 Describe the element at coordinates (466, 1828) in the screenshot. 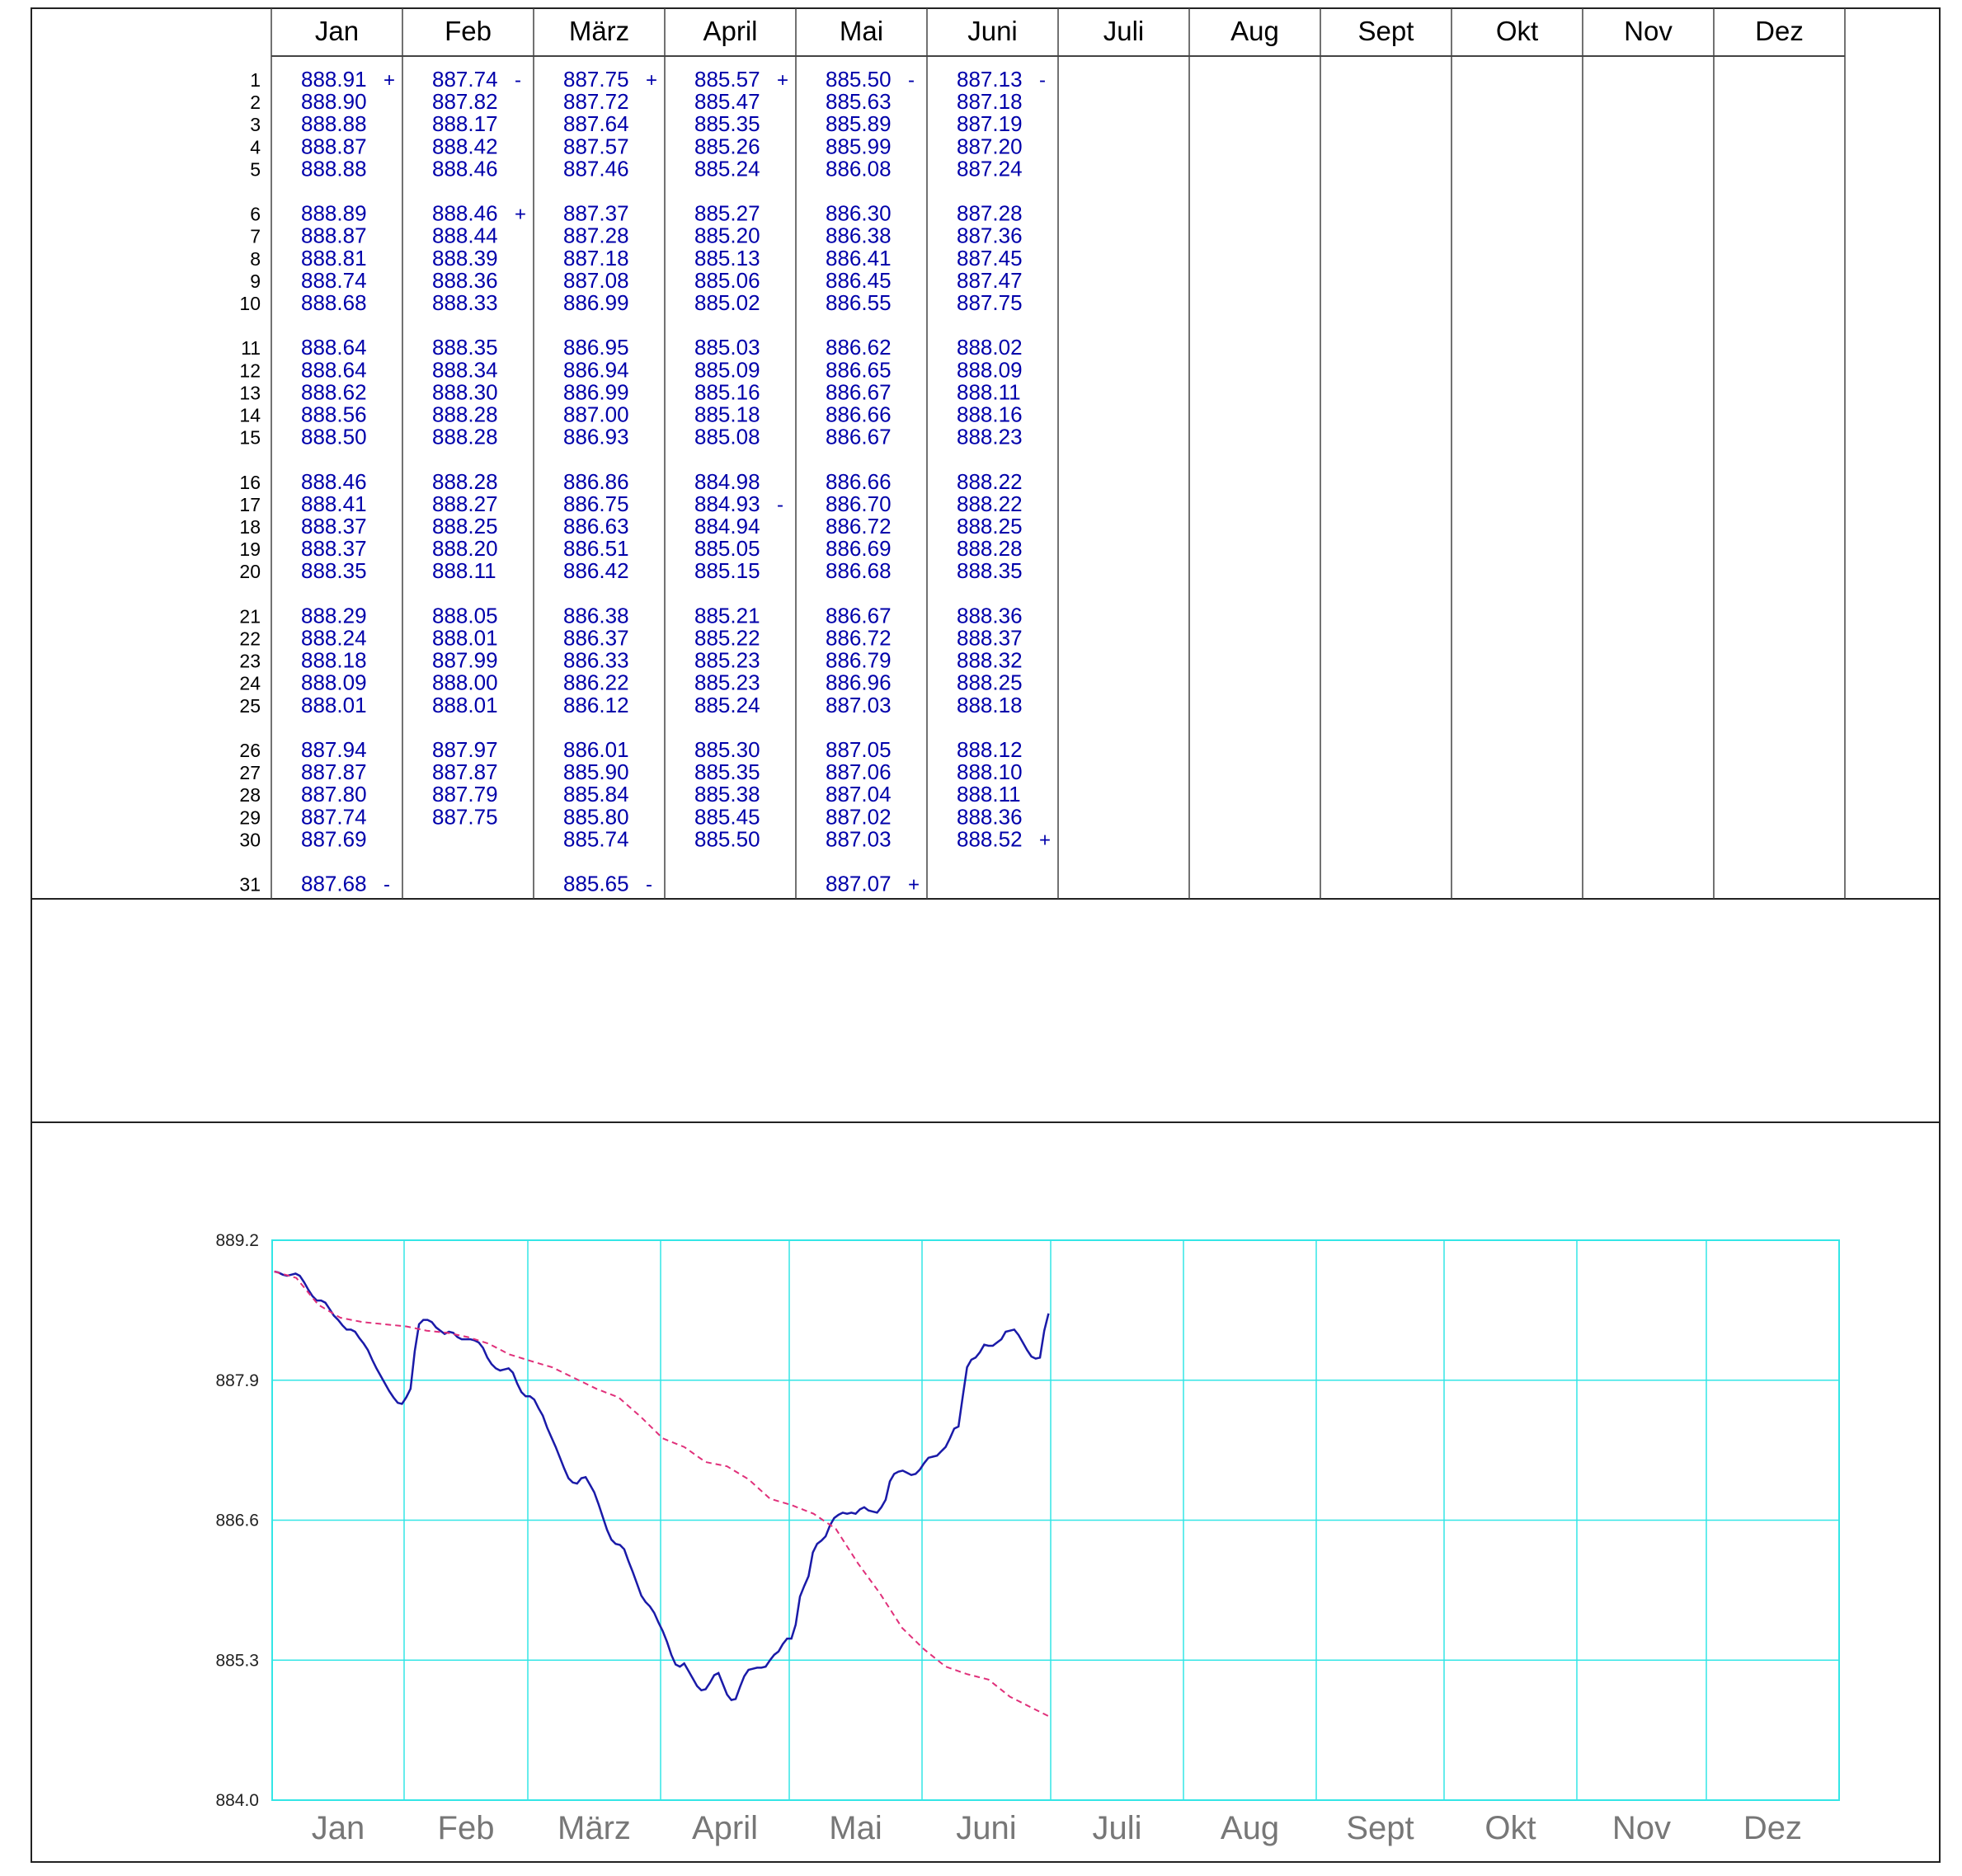

I see `x-tick-label: Feb` at that location.